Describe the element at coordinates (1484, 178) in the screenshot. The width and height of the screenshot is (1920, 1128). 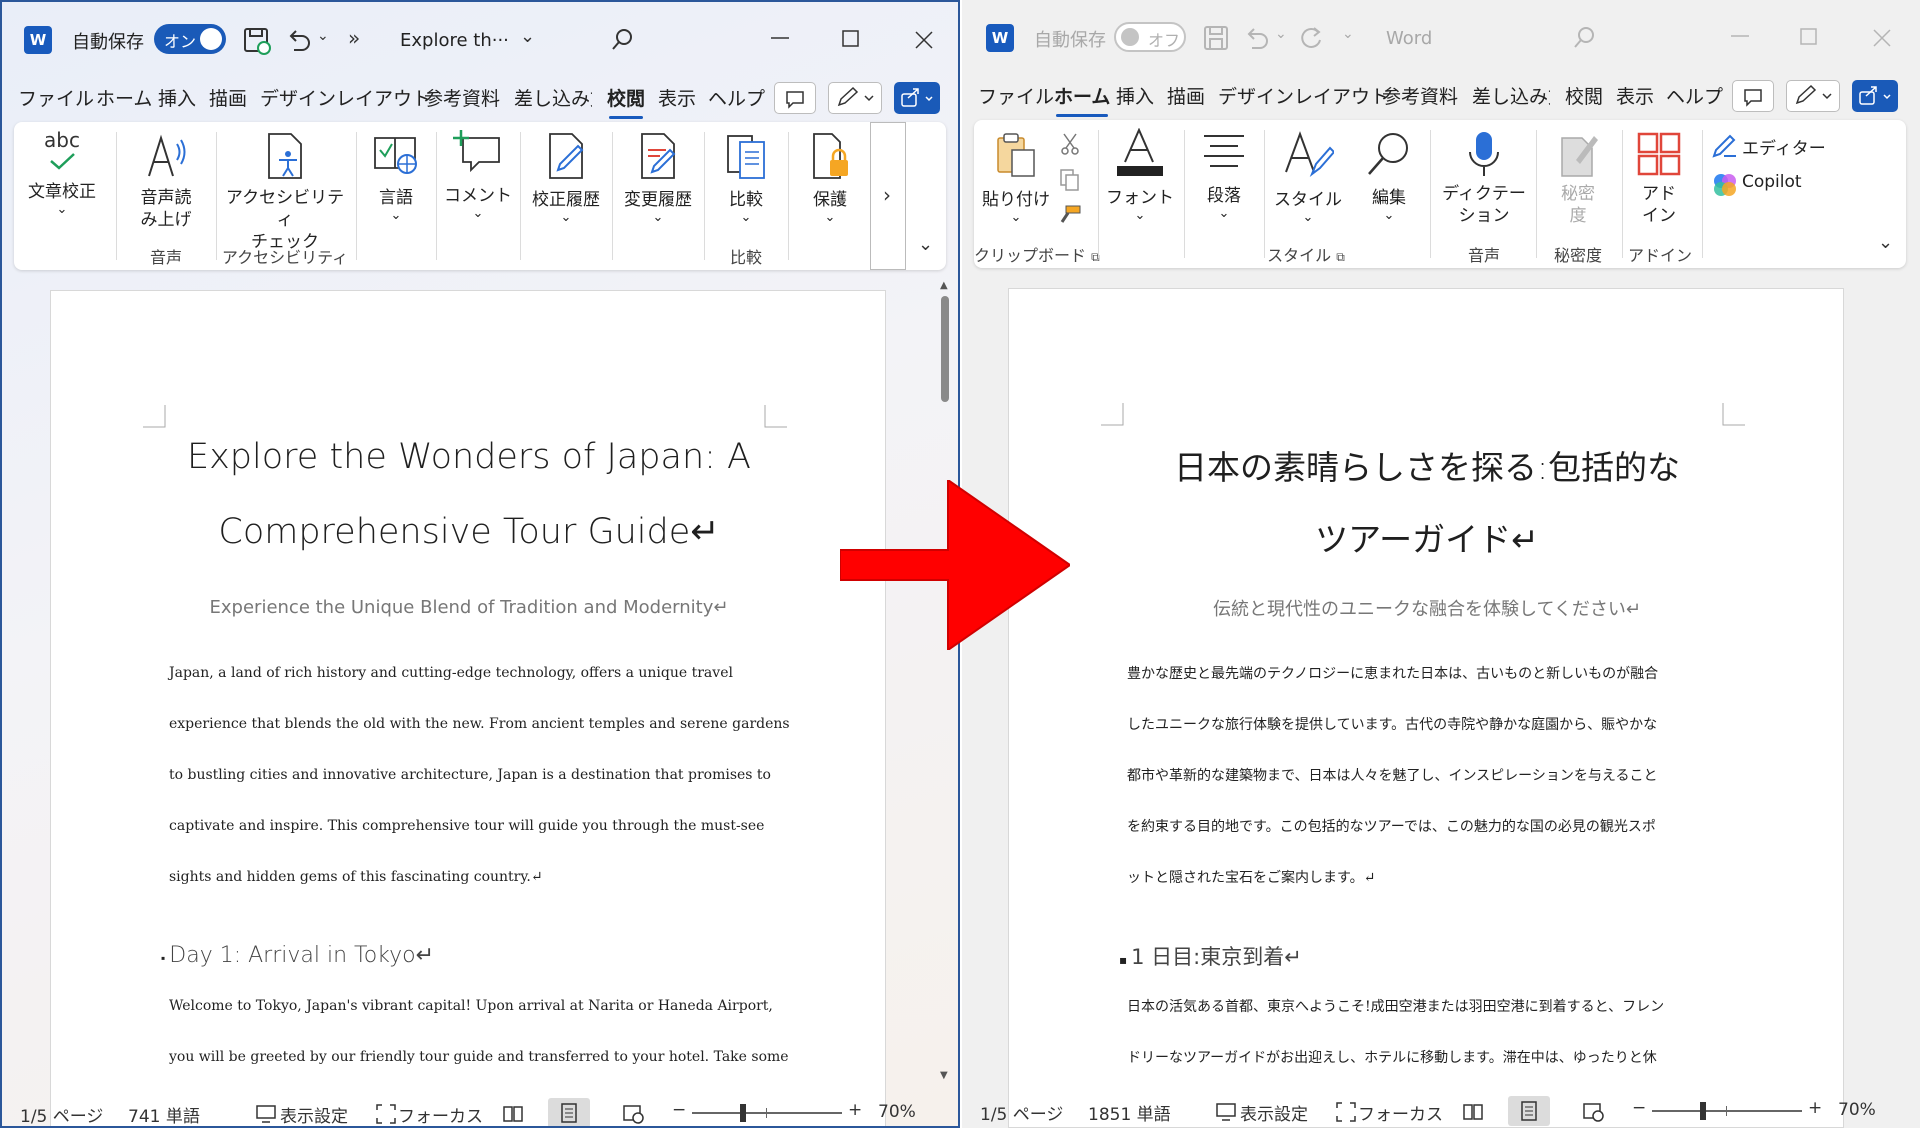
I see `dictate-button: ディクテー ション` at that location.